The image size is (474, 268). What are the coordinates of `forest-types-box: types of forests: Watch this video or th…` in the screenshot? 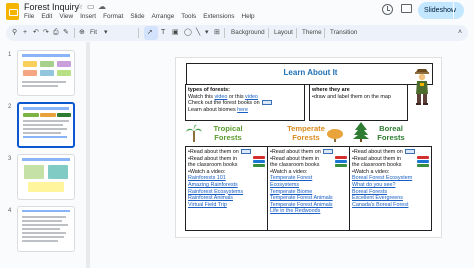 It's located at (245, 102).